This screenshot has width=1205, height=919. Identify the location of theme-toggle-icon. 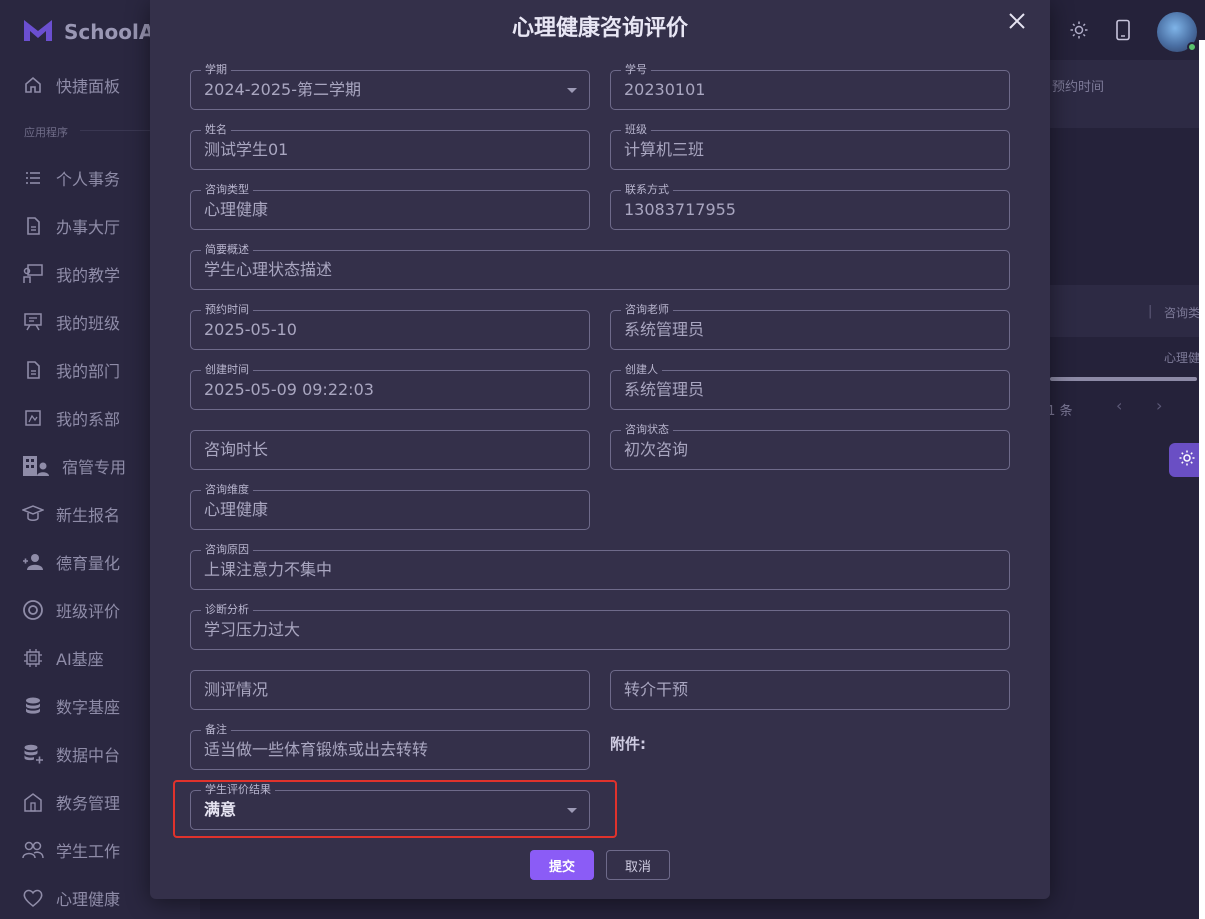
(1079, 32).